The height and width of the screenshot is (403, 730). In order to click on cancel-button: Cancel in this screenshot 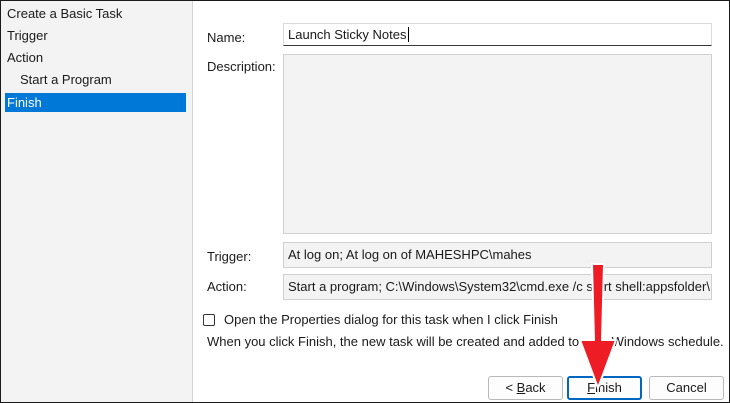, I will do `click(686, 388)`.